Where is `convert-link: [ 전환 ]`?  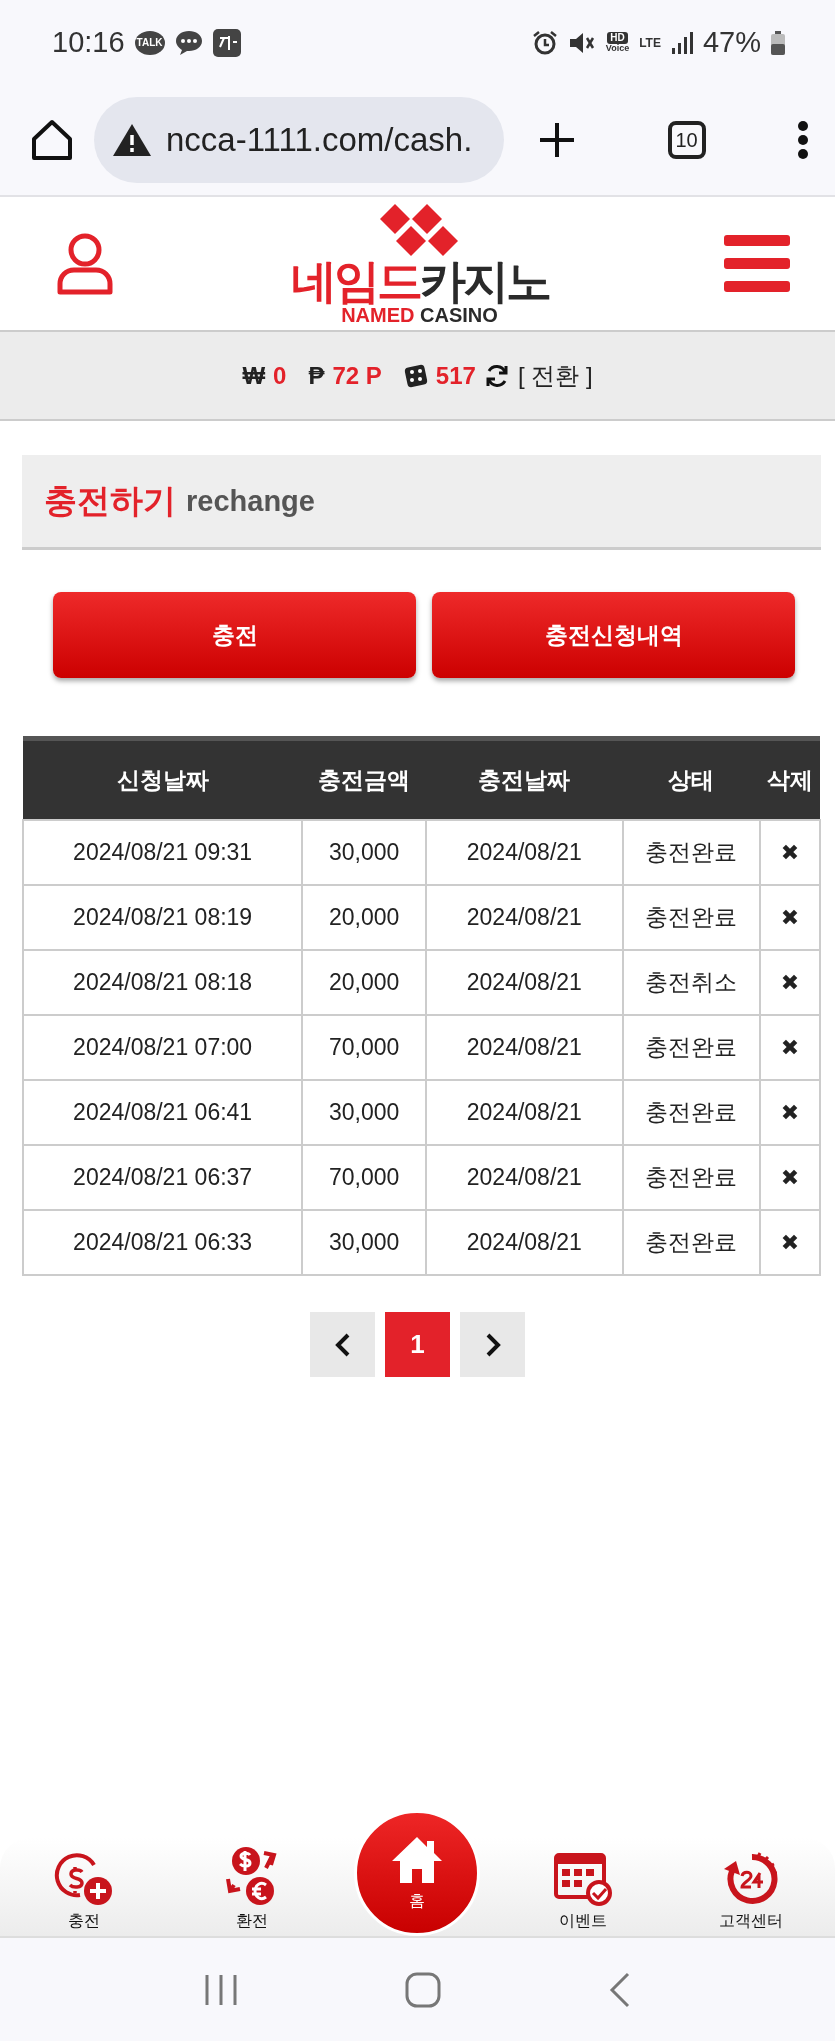
convert-link: [ 전환 ] is located at coordinates (555, 375).